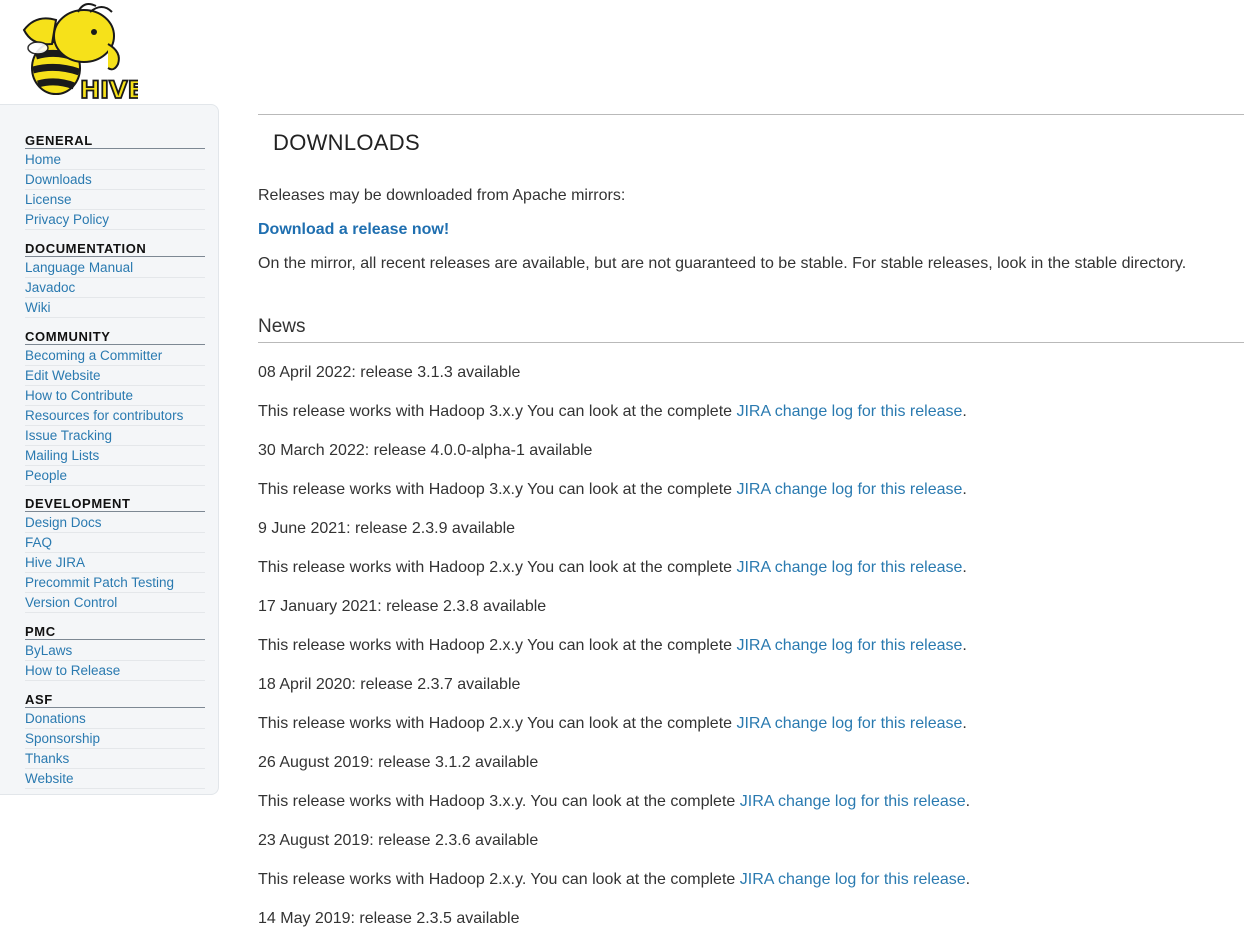 Image resolution: width=1244 pixels, height=936 pixels. I want to click on news-headline: 26 August 2019: release 3.1.2 available, so click(398, 762).